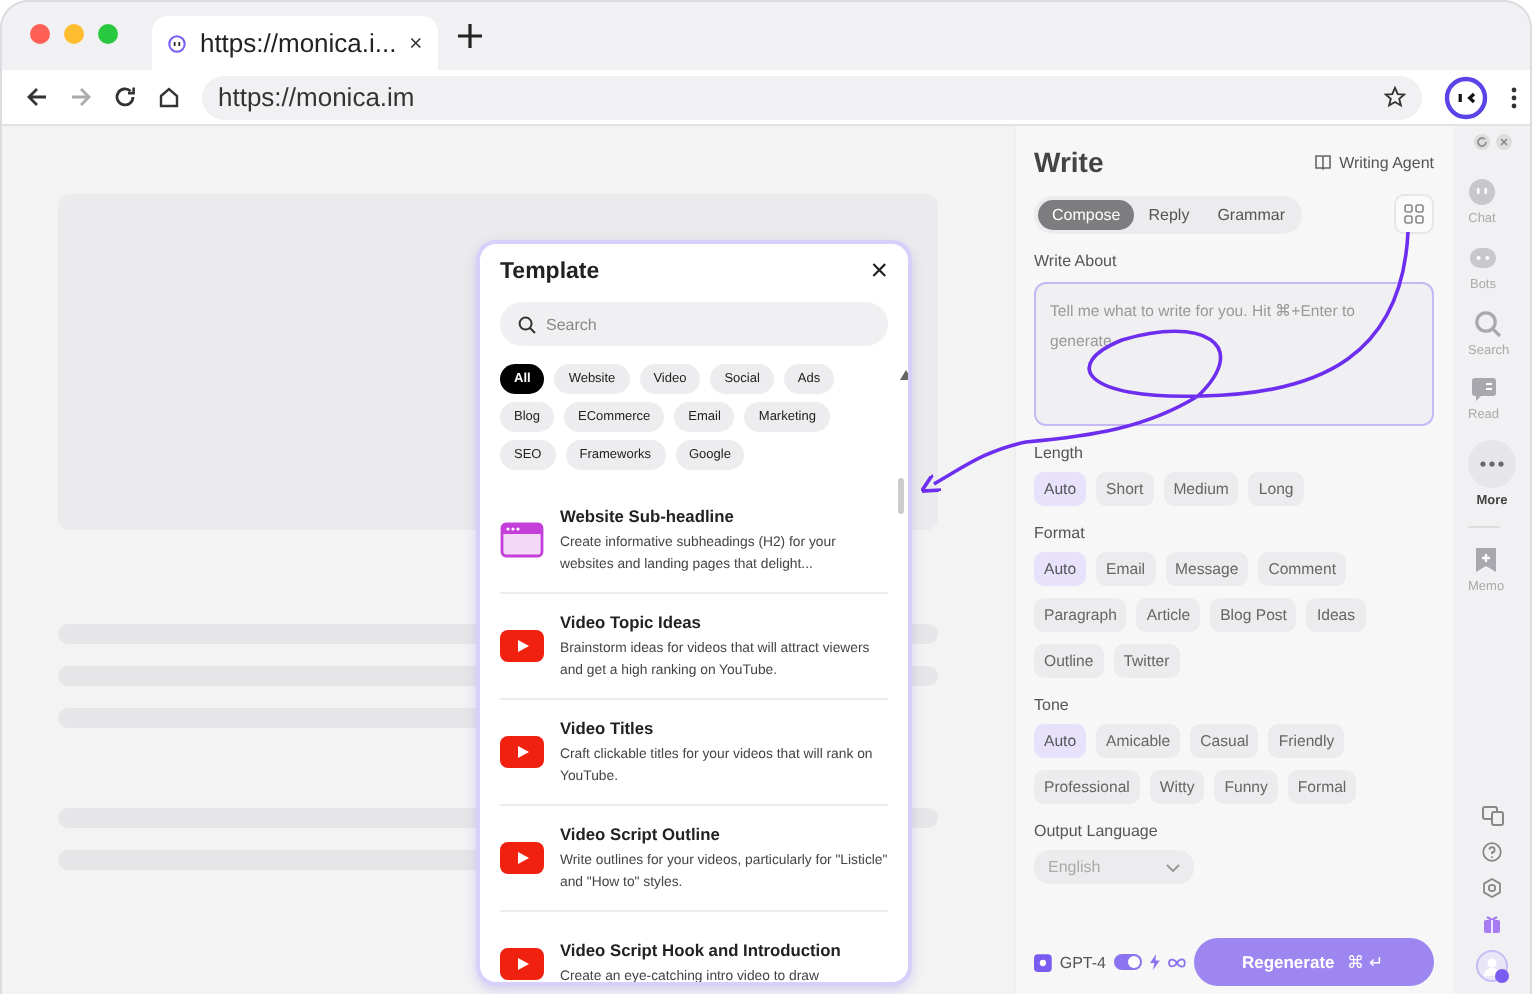  What do you see at coordinates (879, 271) in the screenshot?
I see `close-button: ×` at bounding box center [879, 271].